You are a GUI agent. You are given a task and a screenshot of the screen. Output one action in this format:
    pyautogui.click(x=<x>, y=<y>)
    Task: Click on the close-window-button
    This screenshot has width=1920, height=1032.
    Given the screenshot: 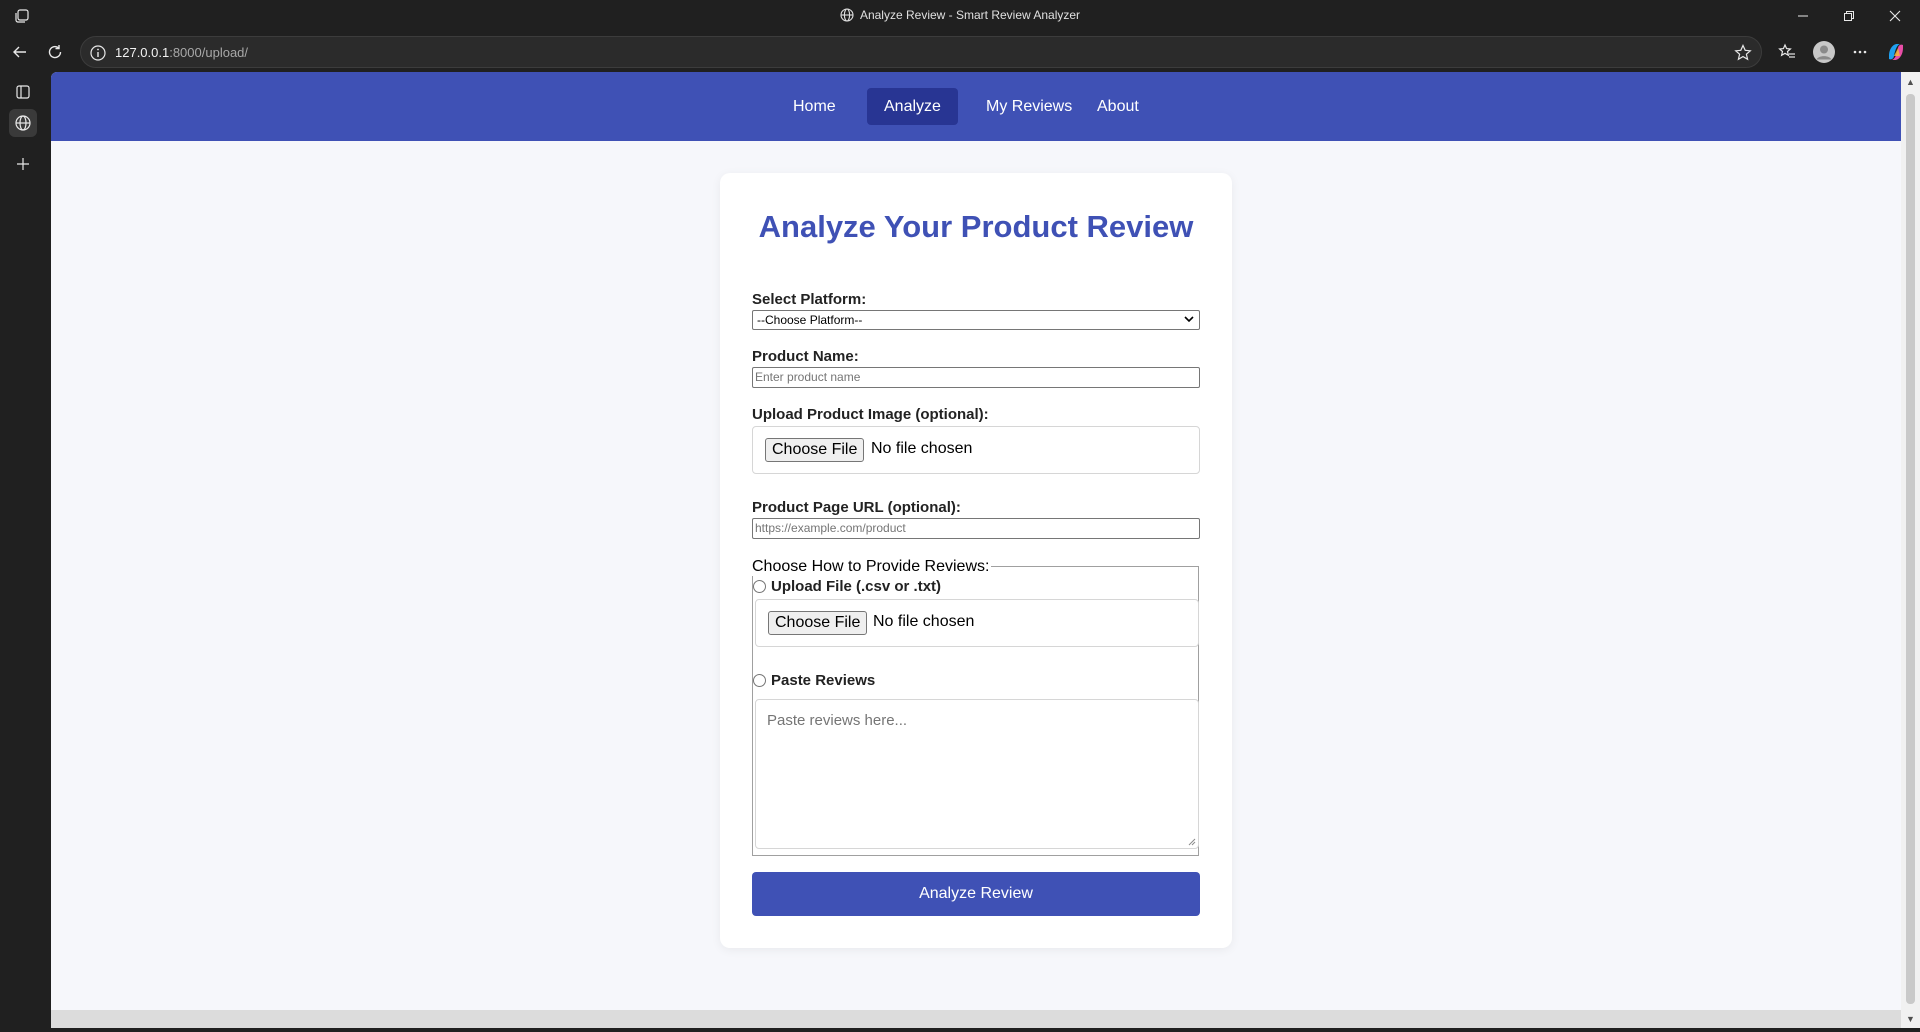 What is the action you would take?
    pyautogui.click(x=1895, y=16)
    